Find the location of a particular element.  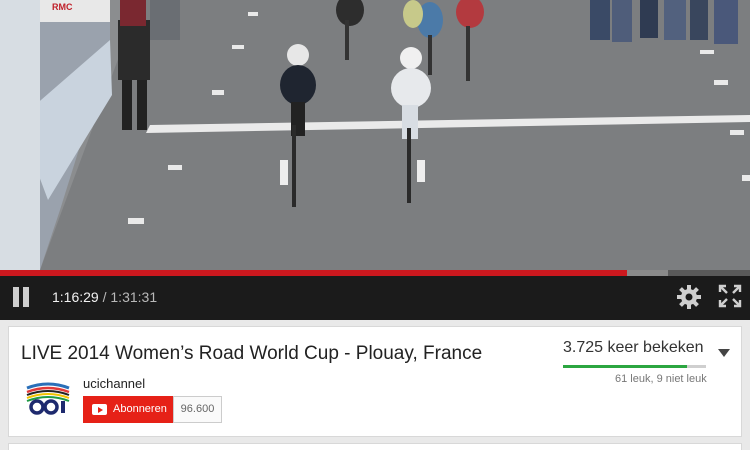

progress-bar is located at coordinates (375, 273).